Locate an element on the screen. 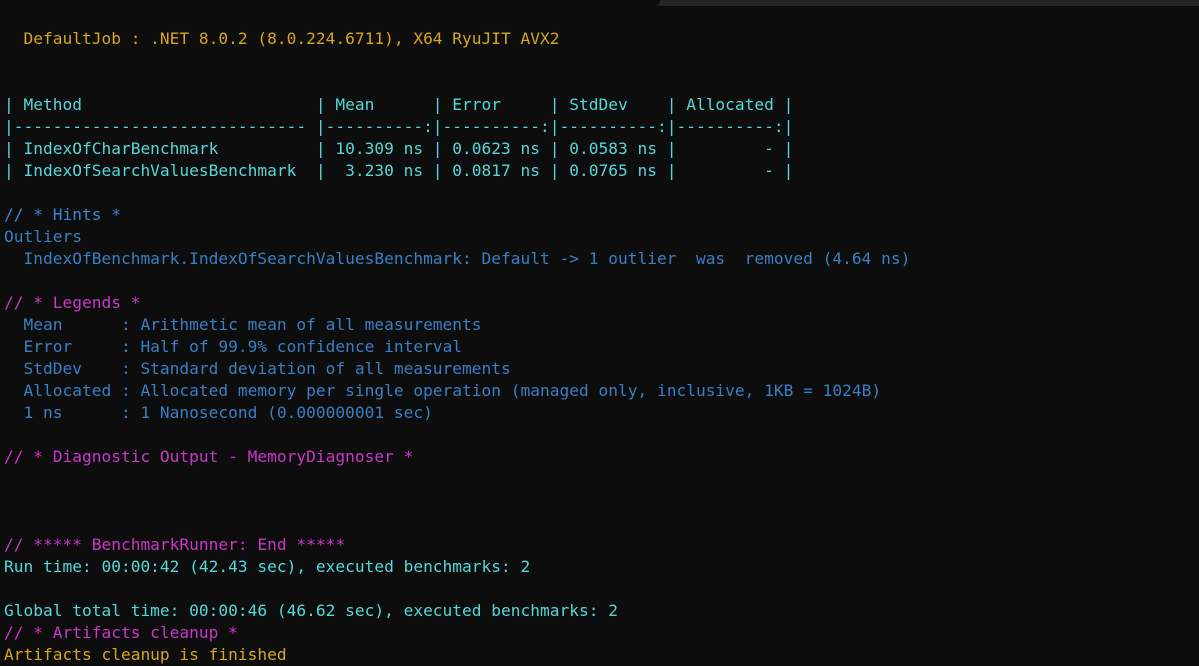 This screenshot has height=666, width=1199. legends-heading: // * Legends * is located at coordinates (72, 302).